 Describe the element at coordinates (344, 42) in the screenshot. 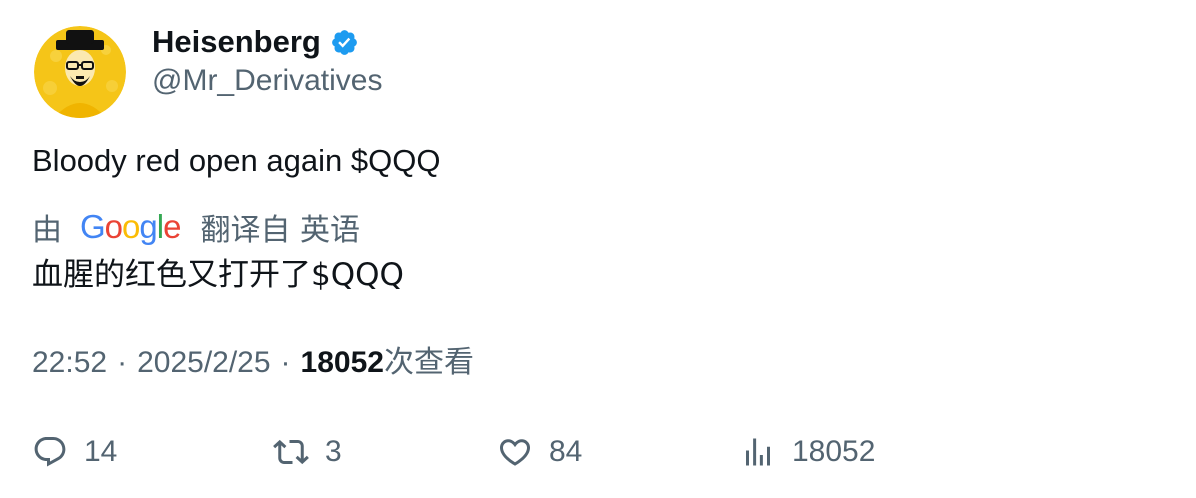

I see `verified-badge-icon` at that location.